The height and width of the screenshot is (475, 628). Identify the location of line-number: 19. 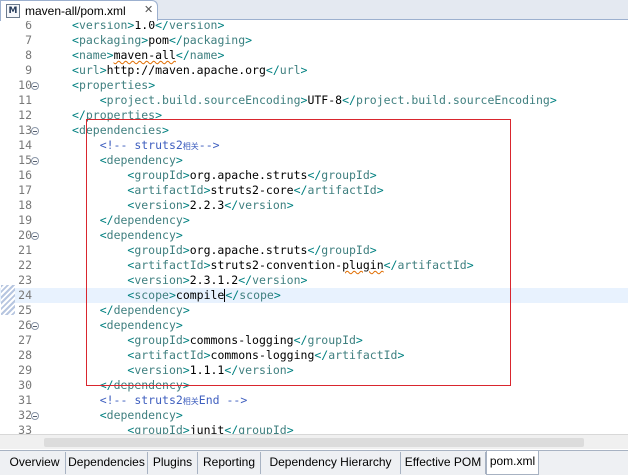
(25, 220).